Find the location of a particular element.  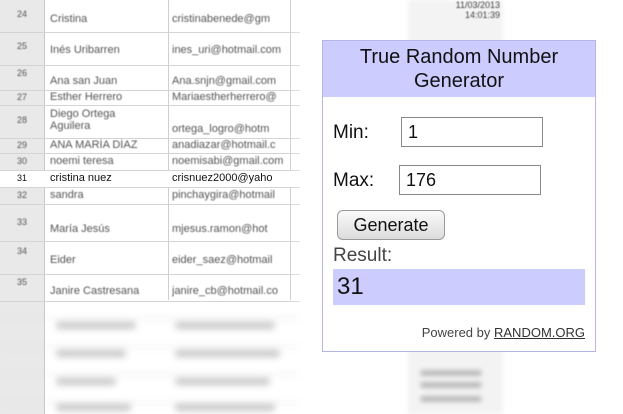

name-cell: sandra is located at coordinates (67, 195).